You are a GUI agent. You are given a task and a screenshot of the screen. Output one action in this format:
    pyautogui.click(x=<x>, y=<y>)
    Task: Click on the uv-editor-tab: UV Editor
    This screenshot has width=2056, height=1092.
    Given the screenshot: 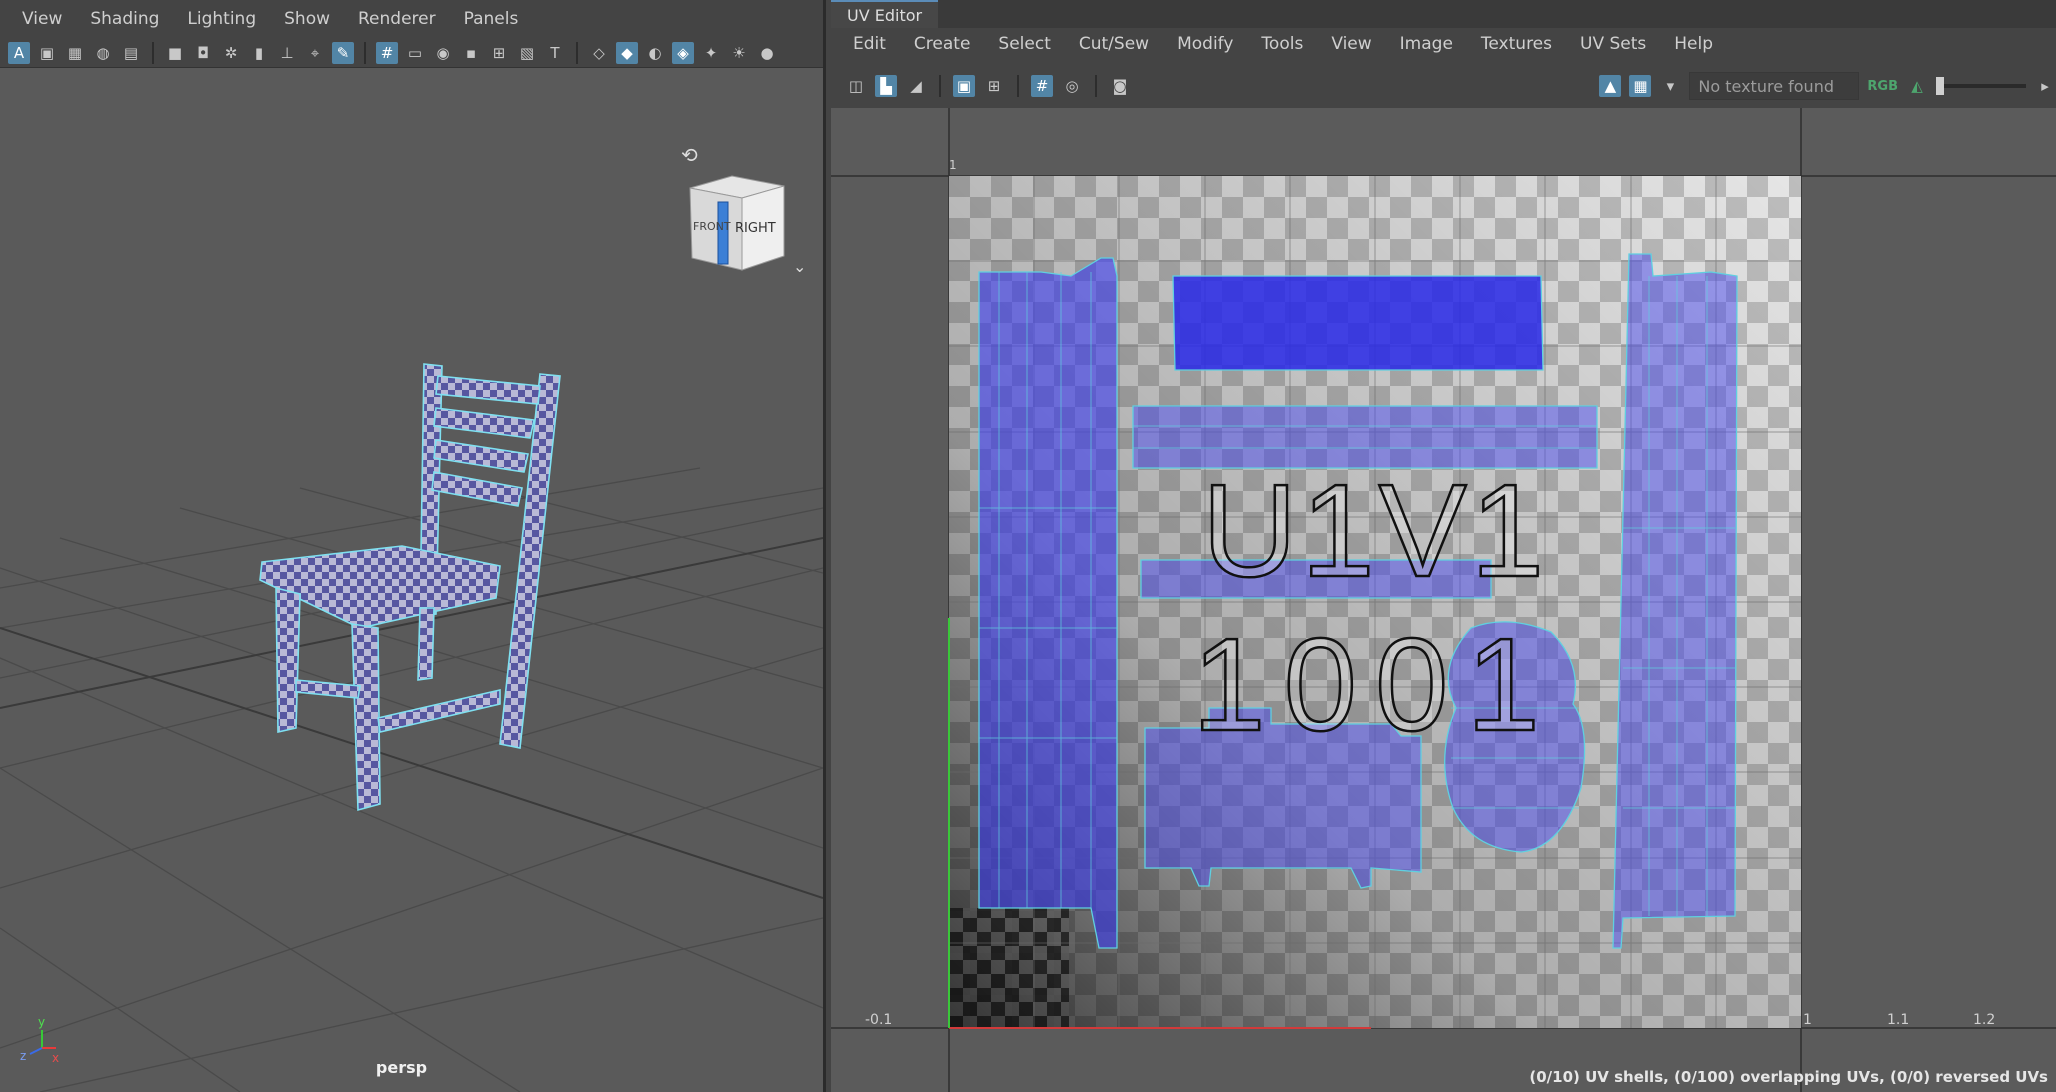 What is the action you would take?
    pyautogui.click(x=885, y=14)
    